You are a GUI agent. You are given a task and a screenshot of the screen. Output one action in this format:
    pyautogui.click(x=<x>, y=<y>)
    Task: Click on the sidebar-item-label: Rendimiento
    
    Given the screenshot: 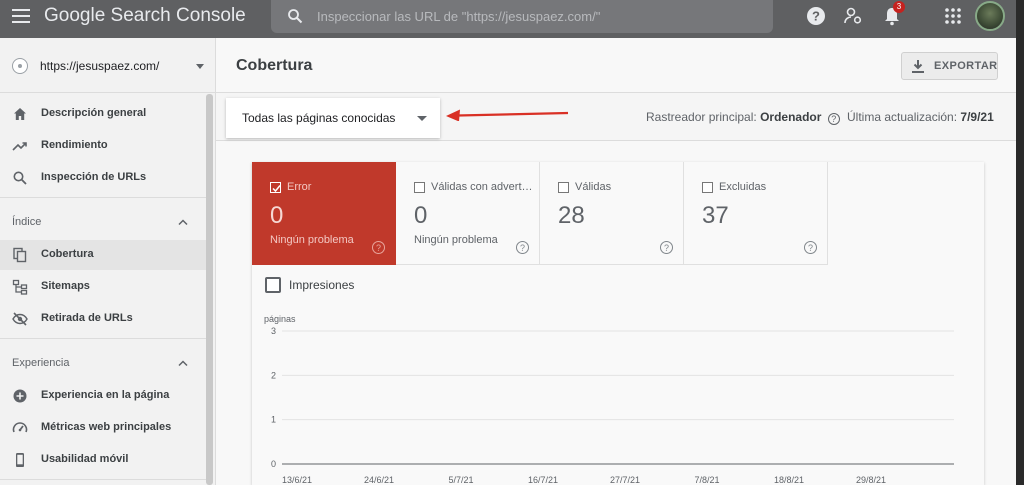 What is the action you would take?
    pyautogui.click(x=74, y=145)
    